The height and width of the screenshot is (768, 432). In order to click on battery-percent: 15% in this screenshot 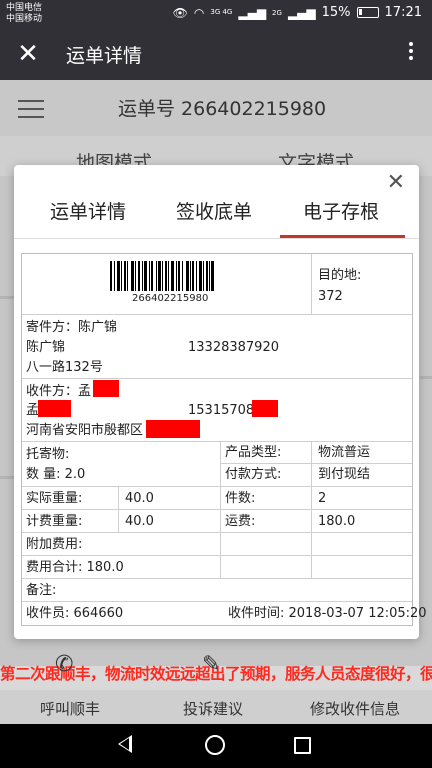, I will do `click(336, 12)`.